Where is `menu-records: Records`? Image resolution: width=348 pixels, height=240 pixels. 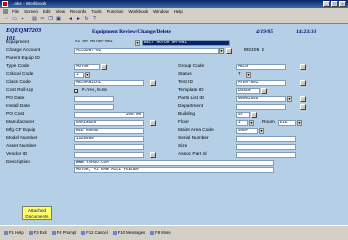 menu-records: Records is located at coordinates (78, 11).